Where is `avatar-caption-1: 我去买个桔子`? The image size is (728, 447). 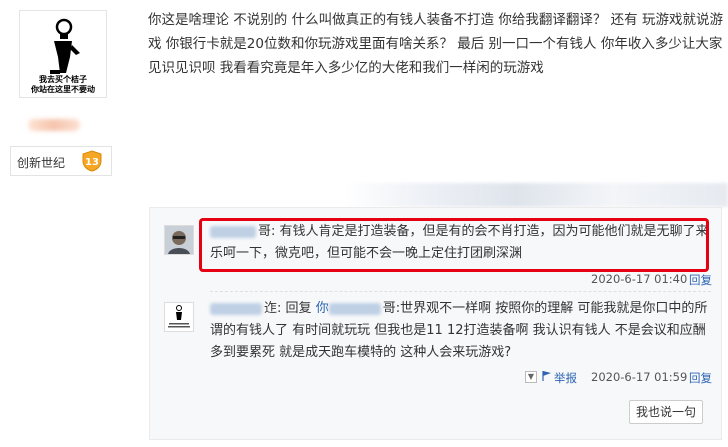
avatar-caption-1: 我去买个桔子 is located at coordinates (63, 79).